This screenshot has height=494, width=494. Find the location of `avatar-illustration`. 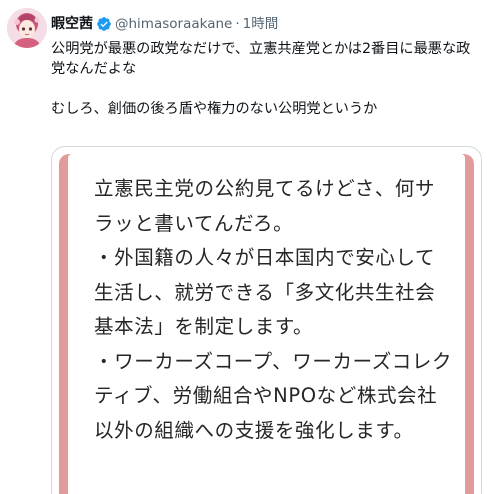

avatar-illustration is located at coordinates (27, 28).